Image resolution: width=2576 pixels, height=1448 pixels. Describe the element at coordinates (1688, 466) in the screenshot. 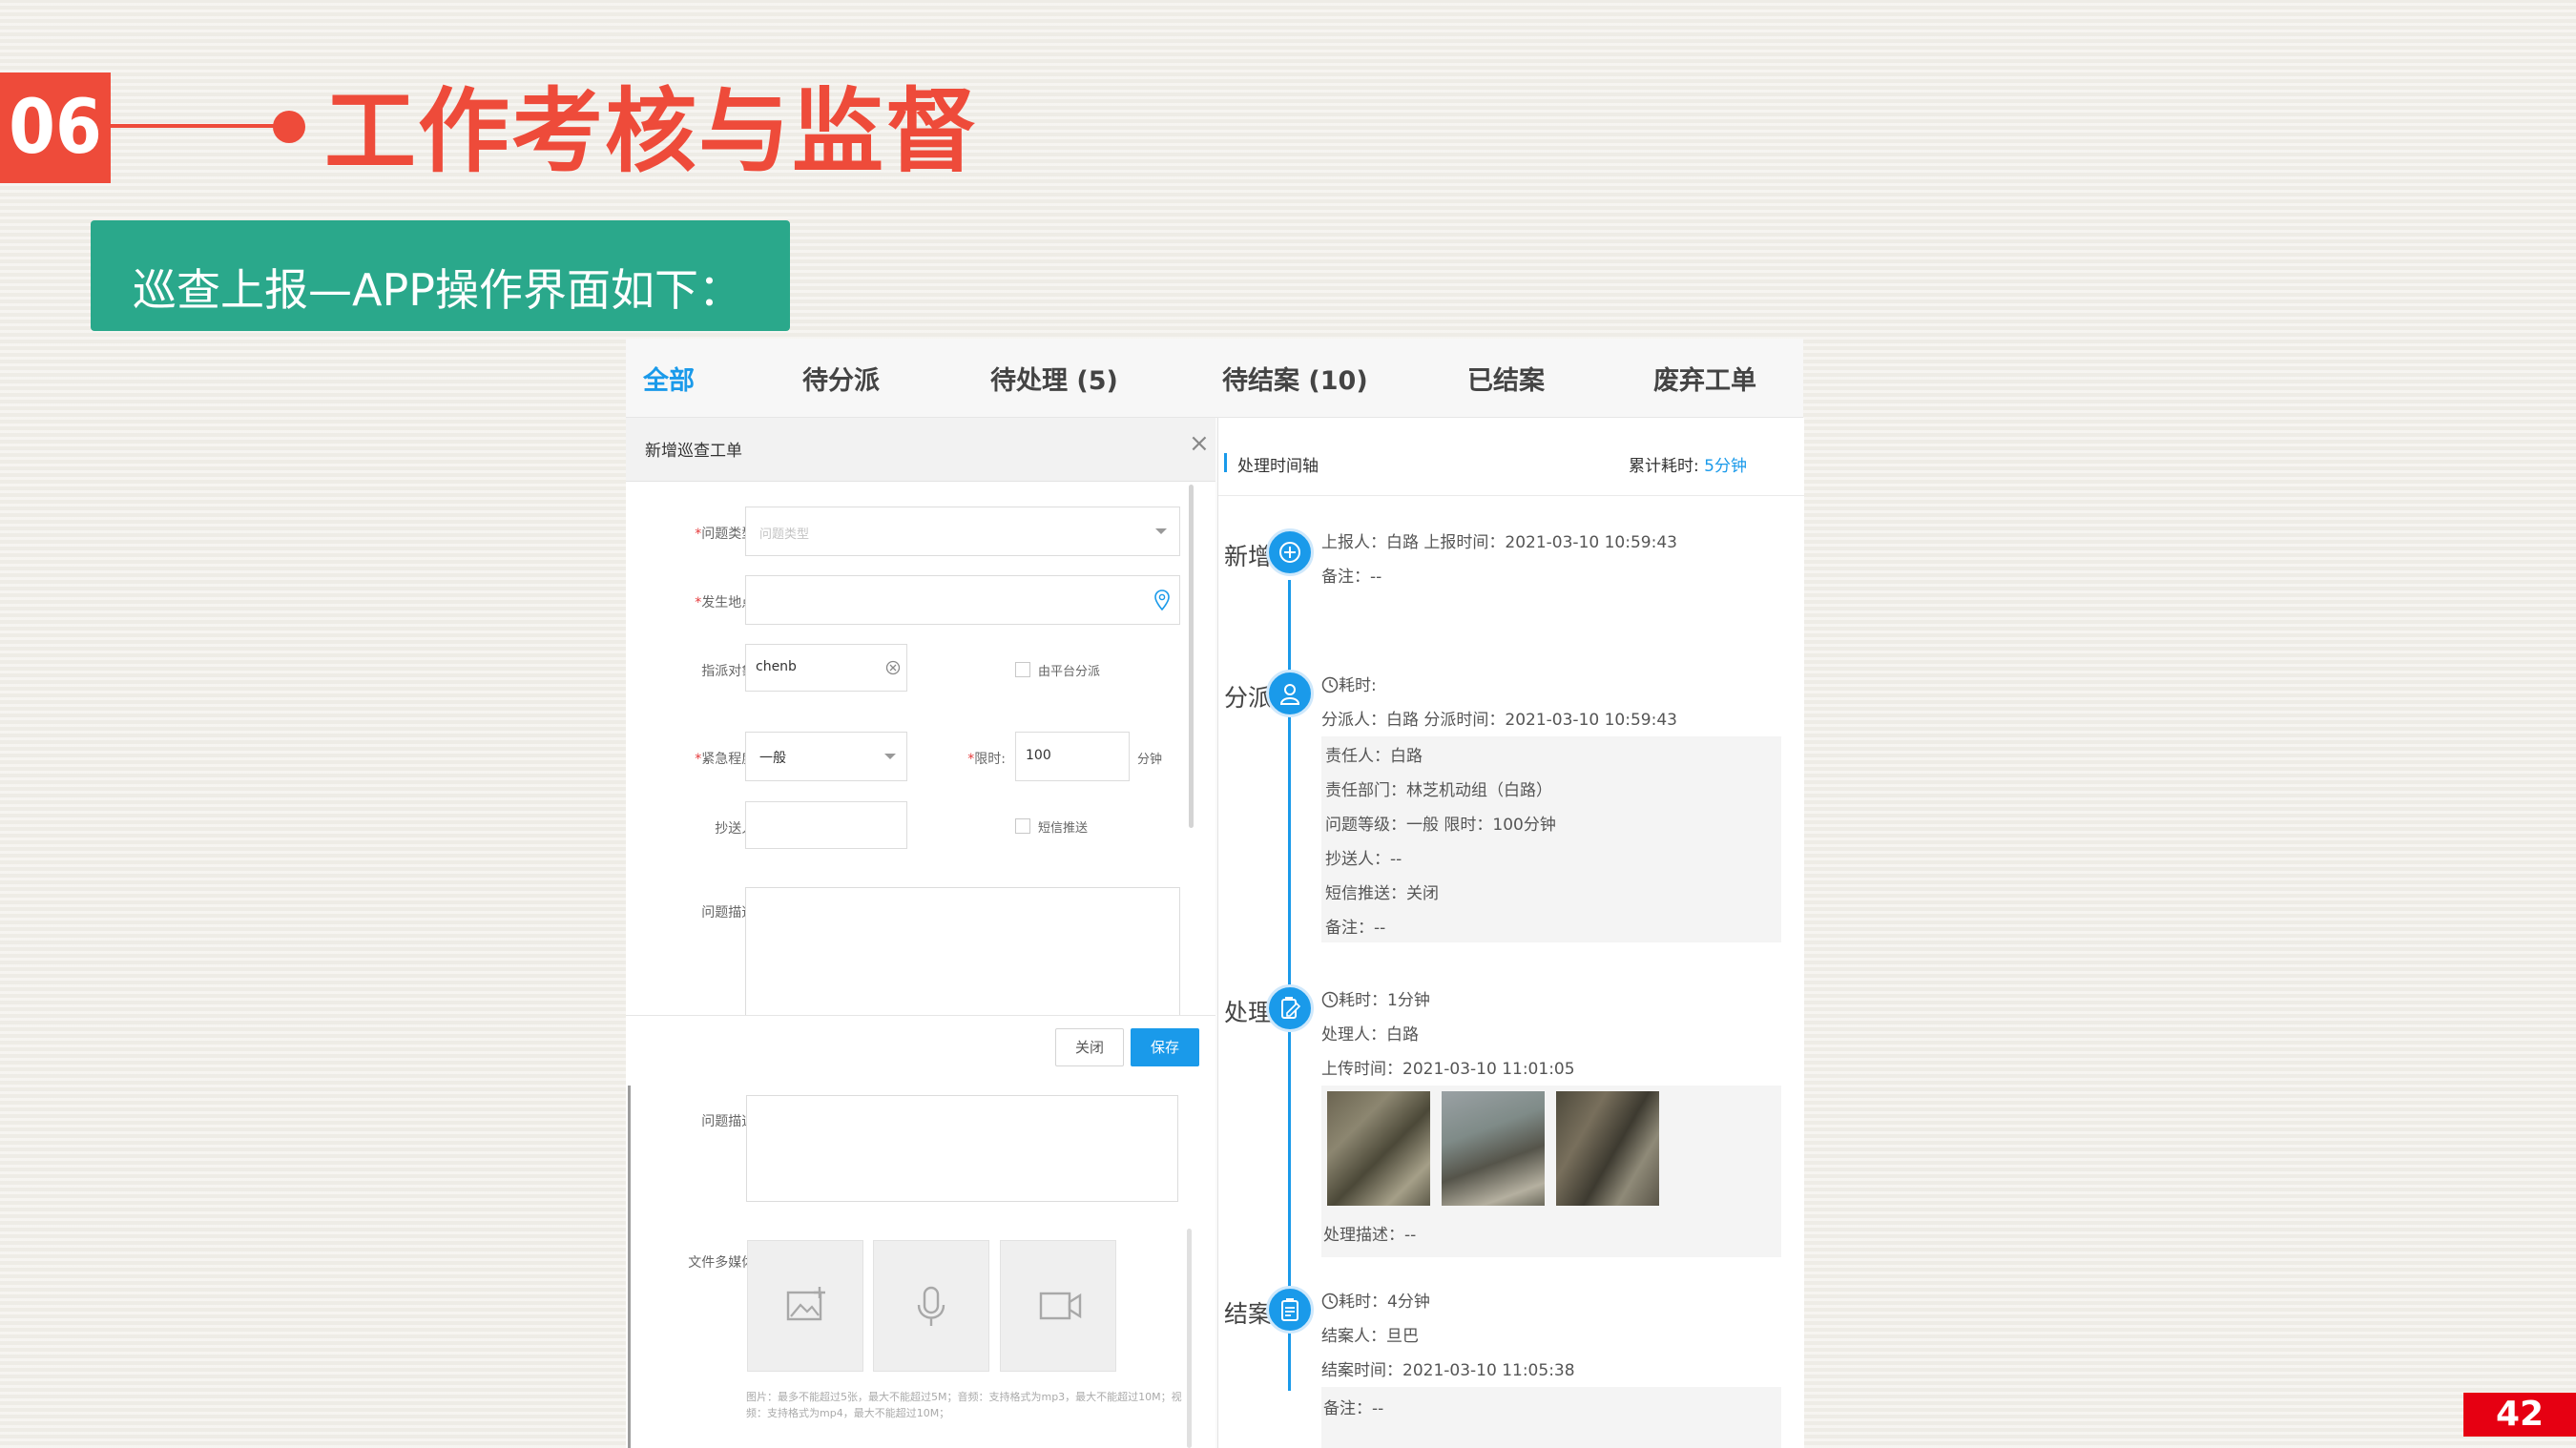

I see `total-duration: 累计耗时: 5分钟` at that location.